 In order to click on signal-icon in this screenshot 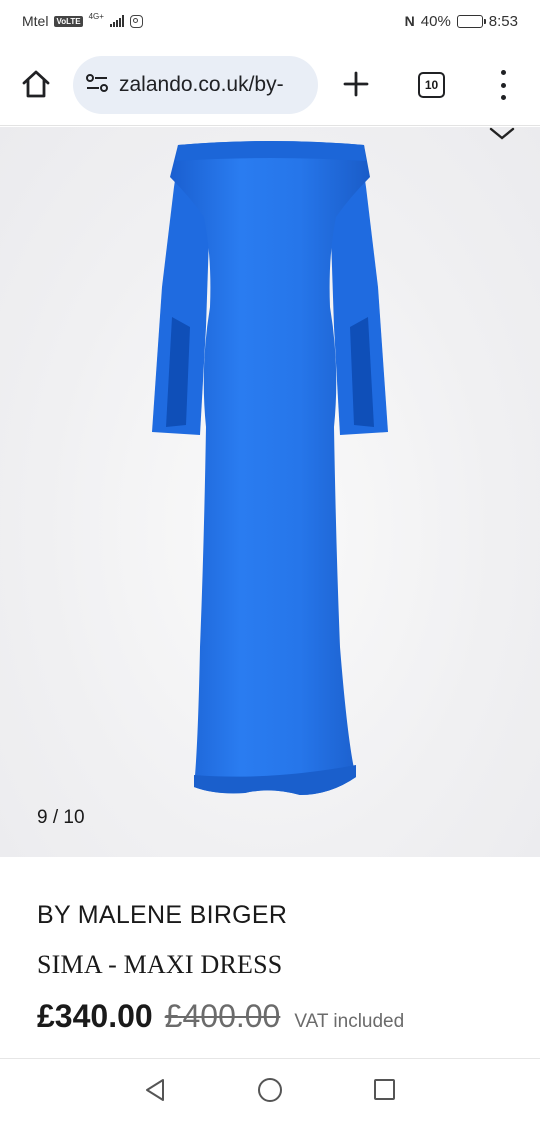, I will do `click(116, 21)`.